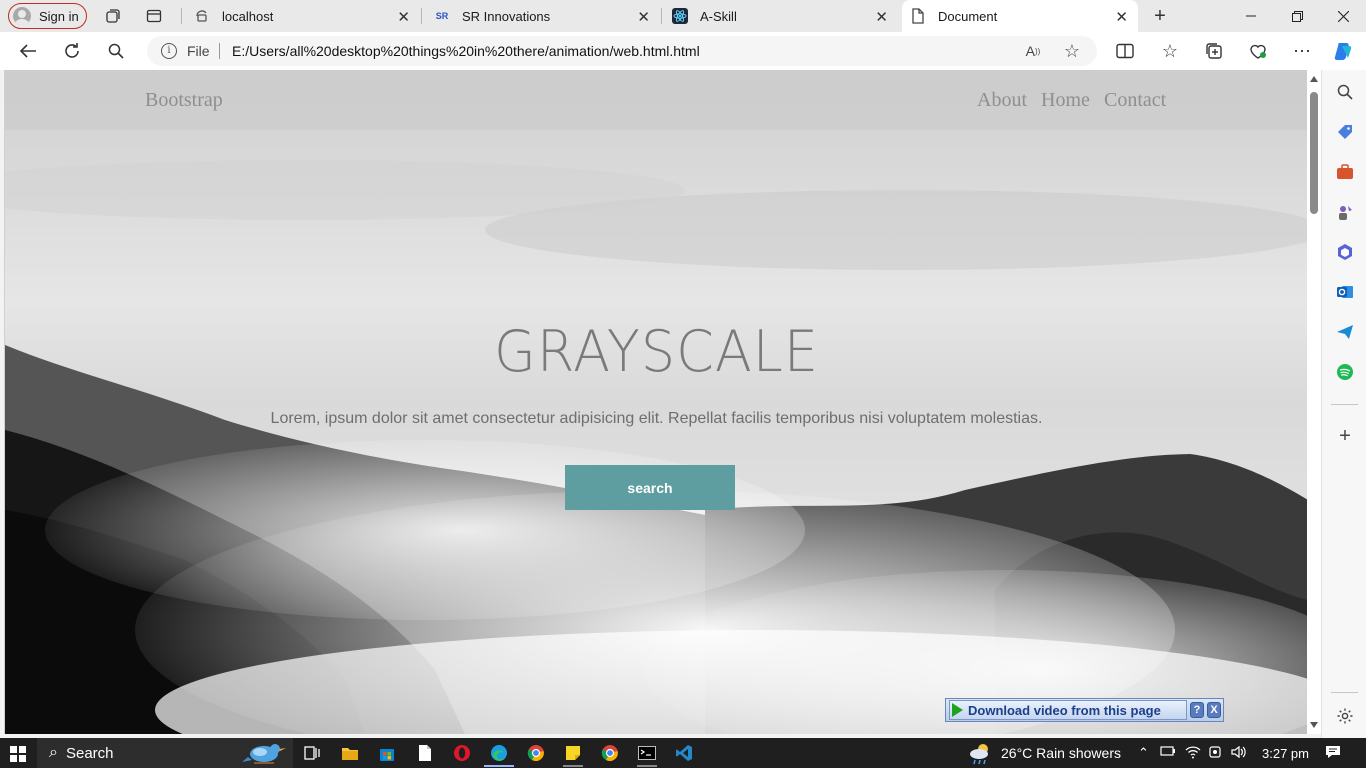 The image size is (1366, 768). I want to click on read-aloud-icon: A)), so click(1033, 51).